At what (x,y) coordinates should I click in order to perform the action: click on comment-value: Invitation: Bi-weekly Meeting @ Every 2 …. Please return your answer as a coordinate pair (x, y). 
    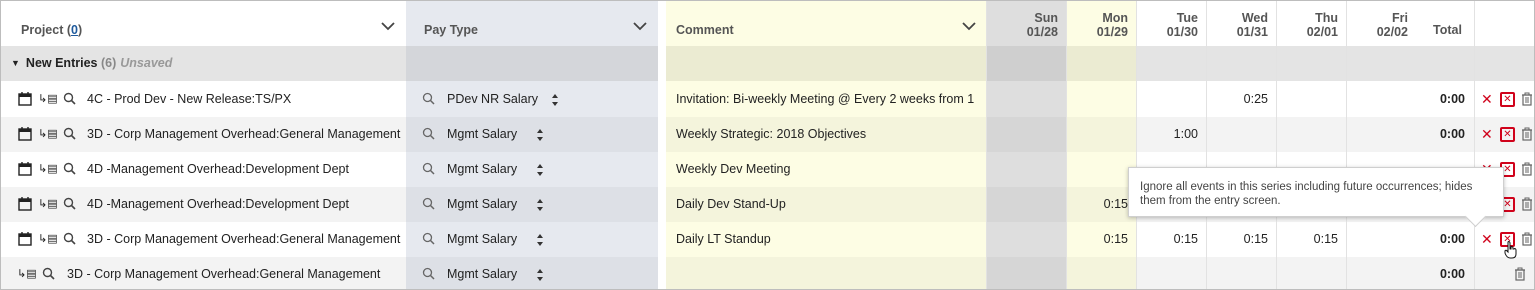
    Looking at the image, I should click on (831, 99).